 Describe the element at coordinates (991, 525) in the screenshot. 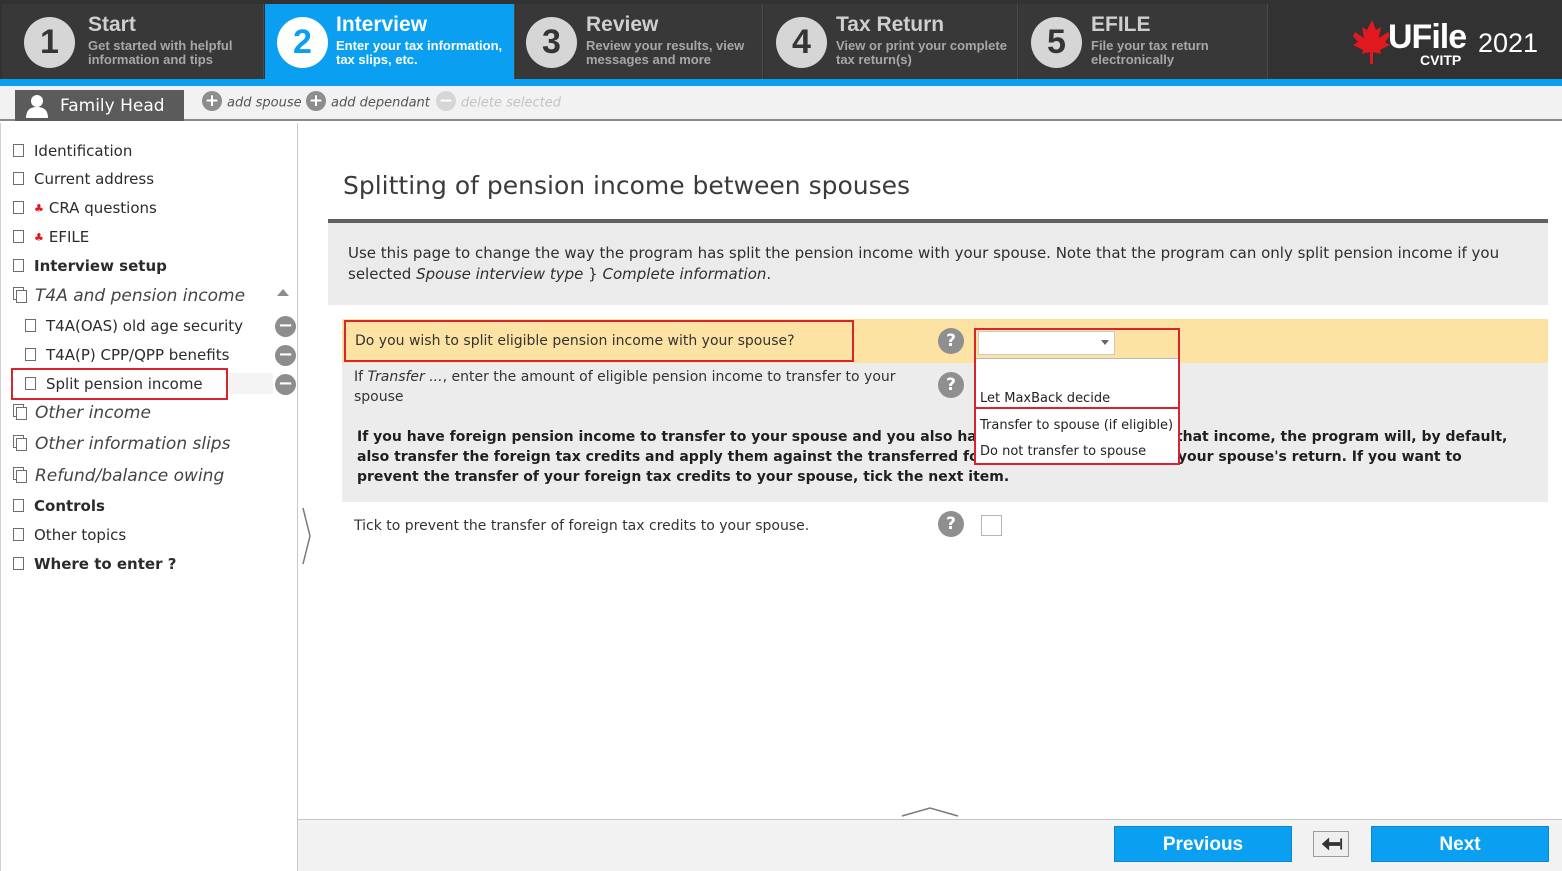

I see `prevent-transfer-checkbox` at that location.